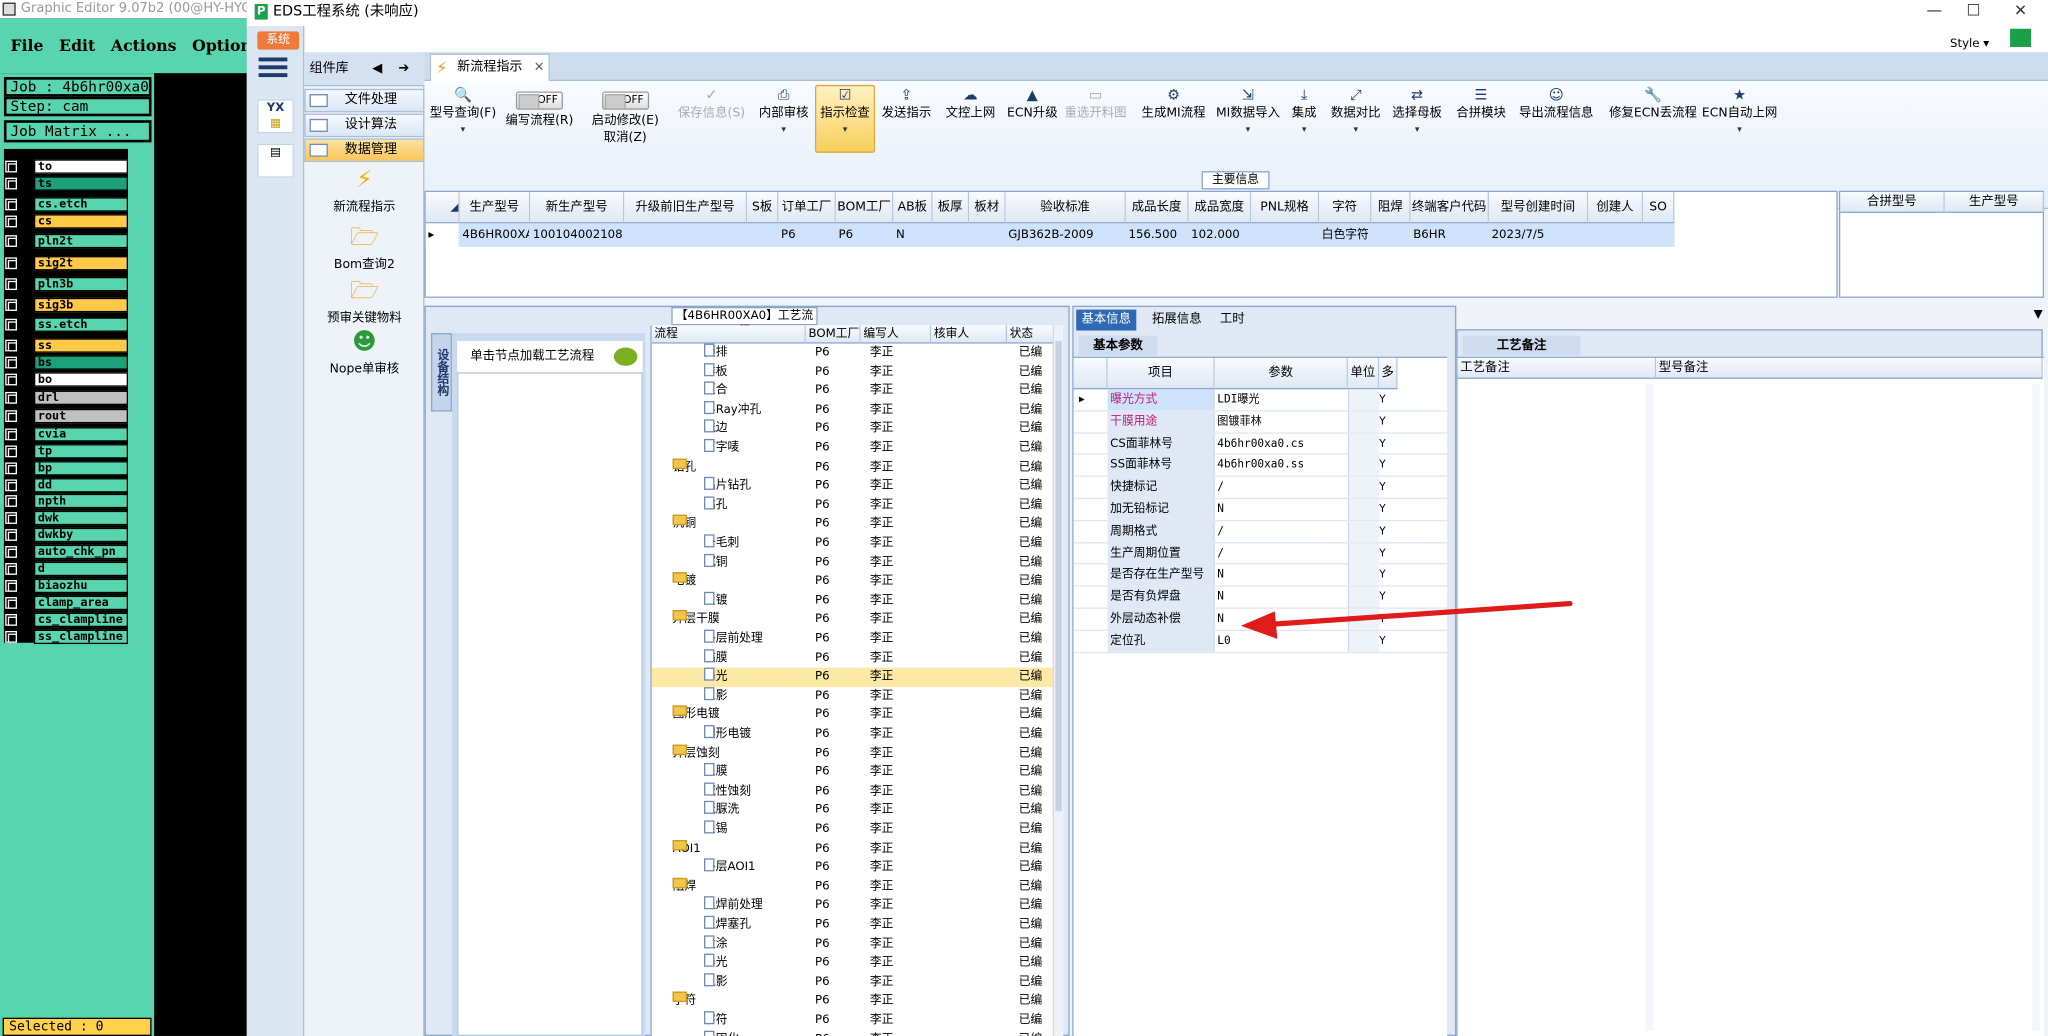  What do you see at coordinates (66, 603) in the screenshot?
I see `layer-row-24: clamp_area` at bounding box center [66, 603].